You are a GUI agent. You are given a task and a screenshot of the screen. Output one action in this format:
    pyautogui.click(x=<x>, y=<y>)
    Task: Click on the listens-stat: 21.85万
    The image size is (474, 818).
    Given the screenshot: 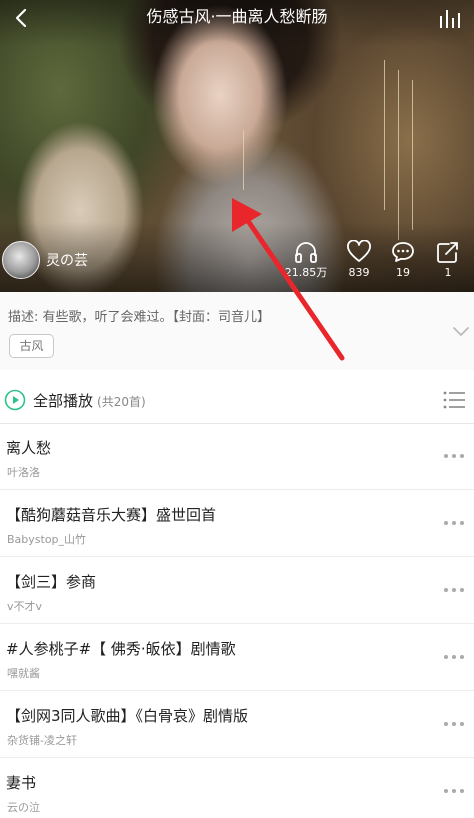 What is the action you would take?
    pyautogui.click(x=306, y=260)
    